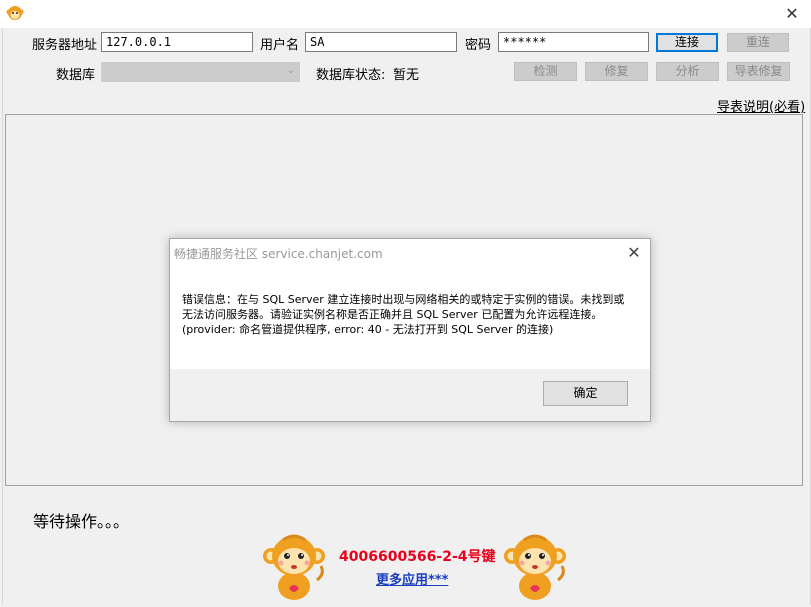 This screenshot has height=607, width=811. I want to click on detect-button: 检测, so click(545, 71).